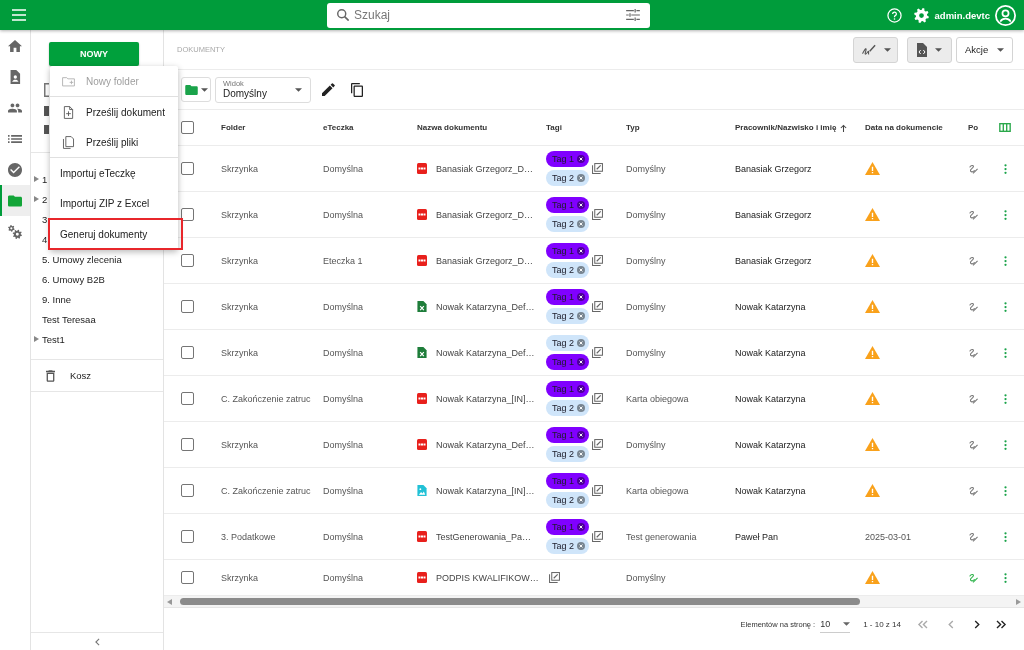 This screenshot has height=650, width=1024. I want to click on menu-icon, so click(19, 15).